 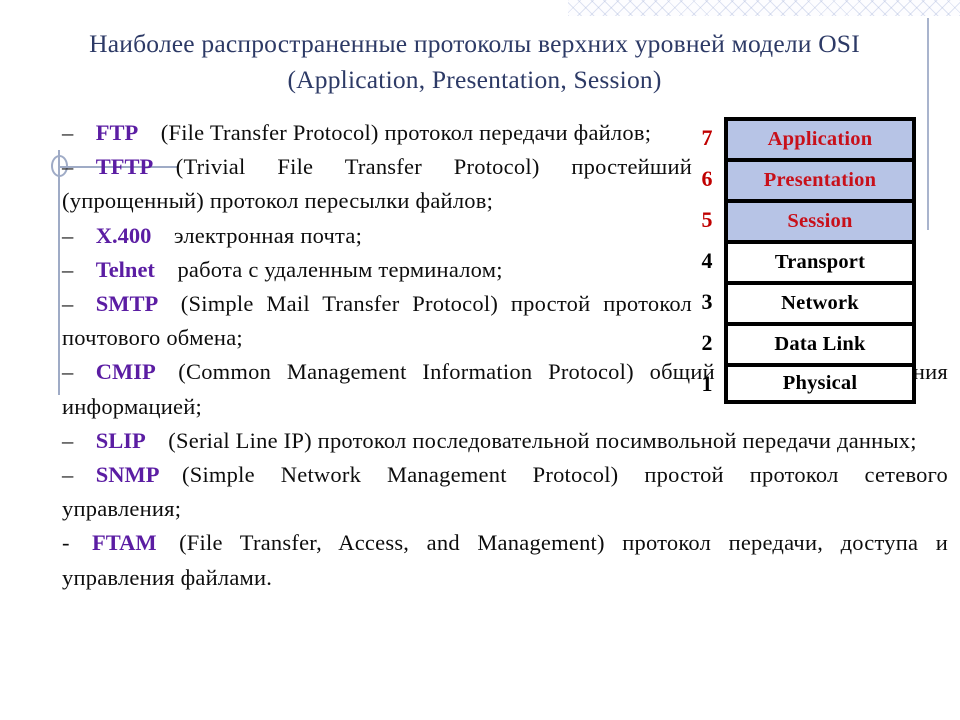 What do you see at coordinates (127, 475) in the screenshot?
I see `protocol-item-name: SNMP` at bounding box center [127, 475].